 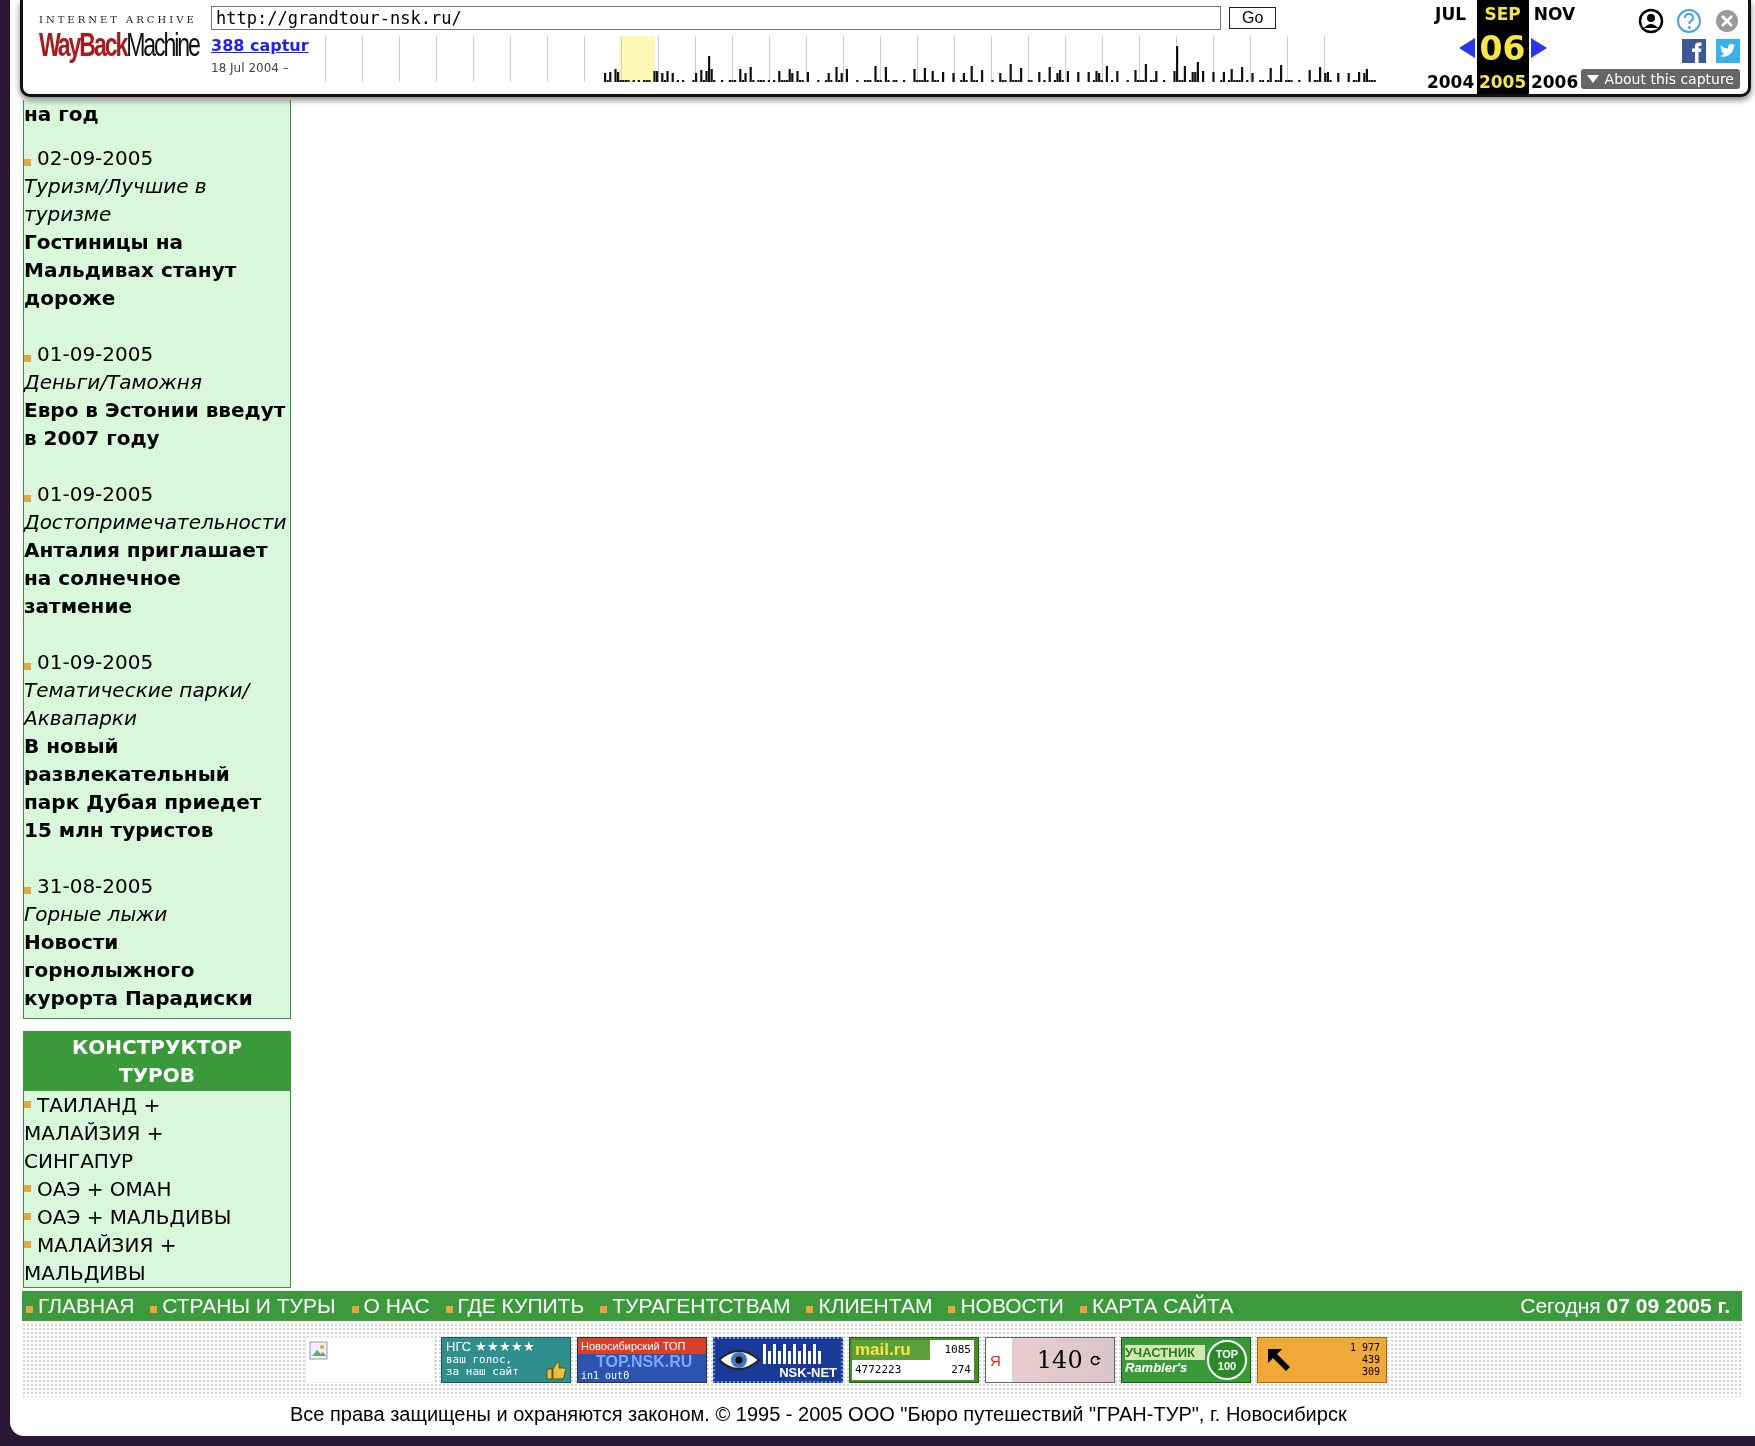 I want to click on go-button: Go, so click(x=1253, y=18).